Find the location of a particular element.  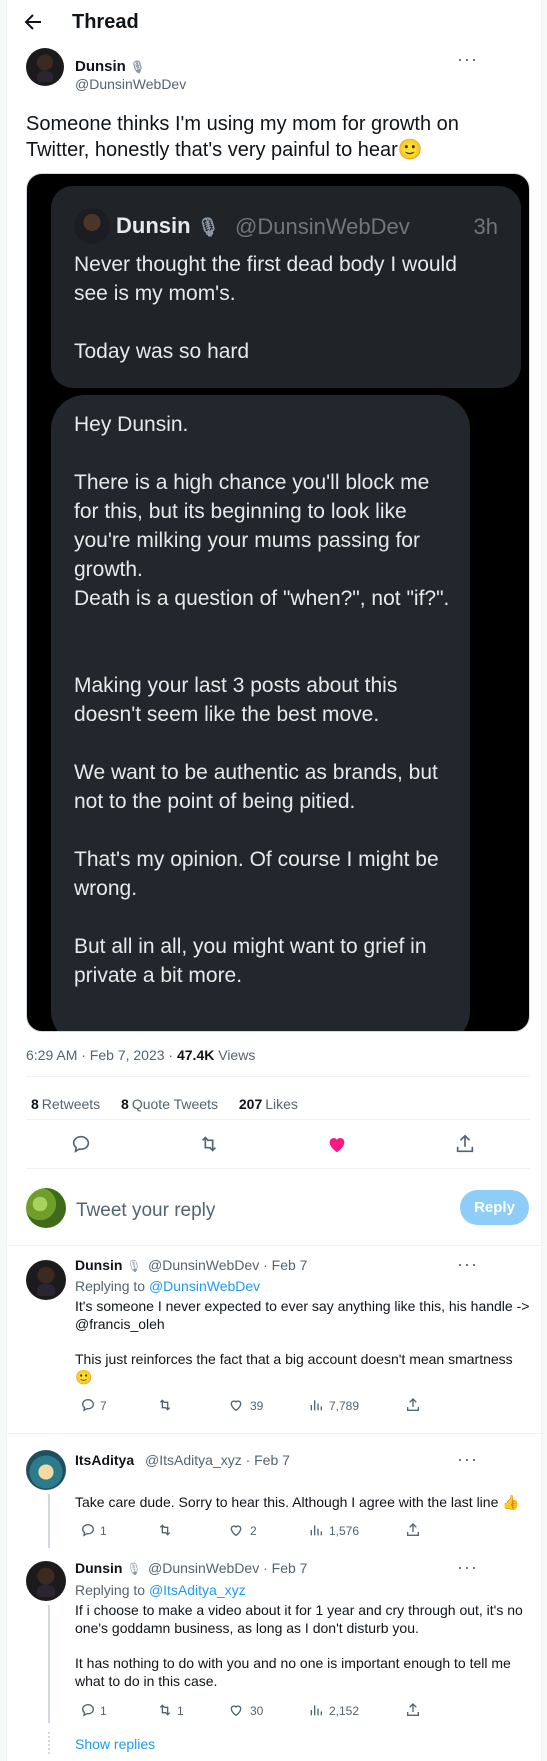

reply-action-bar: 1 2 1,576 is located at coordinates (255, 1531).